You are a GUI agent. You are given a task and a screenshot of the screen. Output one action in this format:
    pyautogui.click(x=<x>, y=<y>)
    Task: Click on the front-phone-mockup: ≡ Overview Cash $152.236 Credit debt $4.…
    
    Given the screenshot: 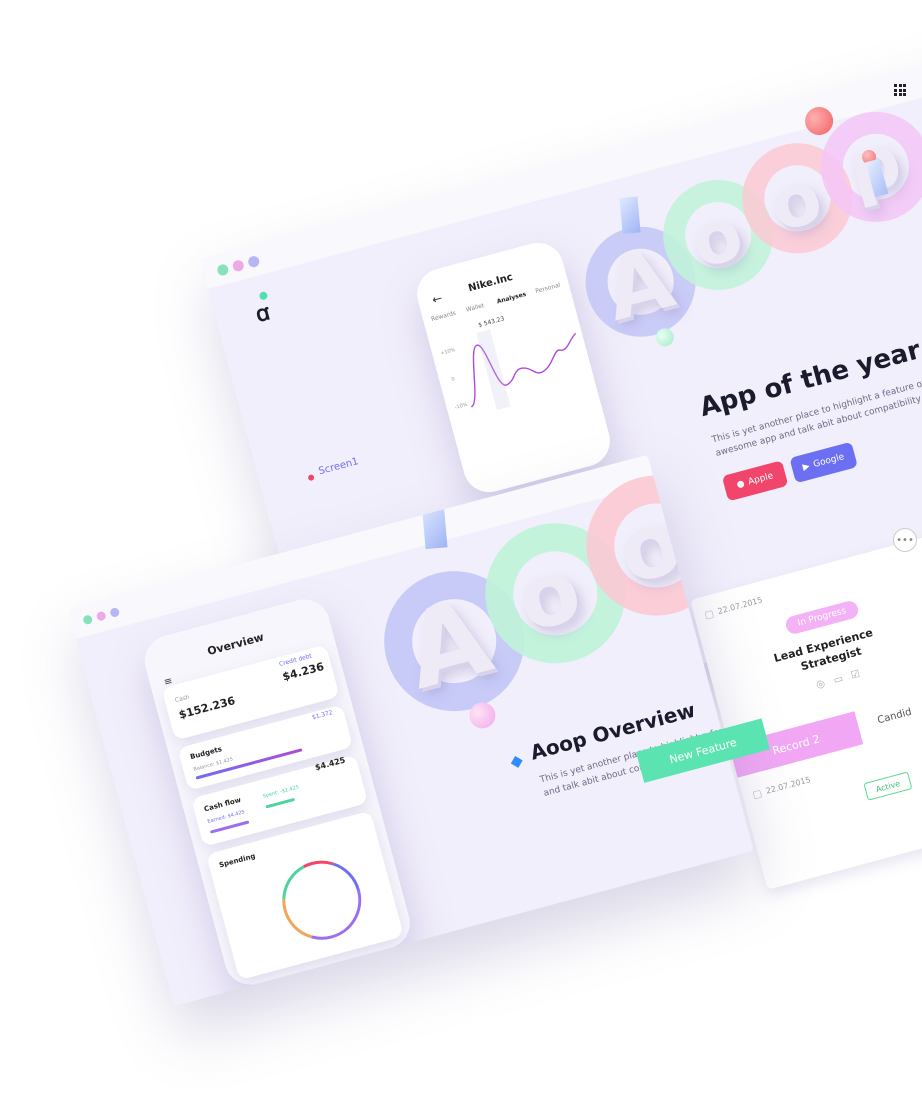 What is the action you would take?
    pyautogui.click(x=277, y=792)
    